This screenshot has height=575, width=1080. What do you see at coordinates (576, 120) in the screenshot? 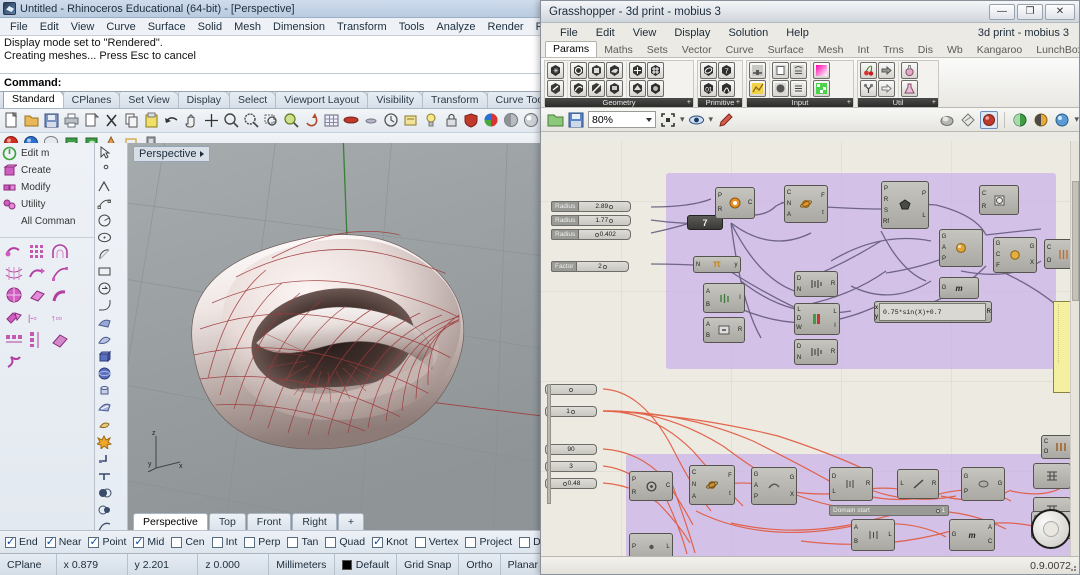
I see `save-disk-icon` at bounding box center [576, 120].